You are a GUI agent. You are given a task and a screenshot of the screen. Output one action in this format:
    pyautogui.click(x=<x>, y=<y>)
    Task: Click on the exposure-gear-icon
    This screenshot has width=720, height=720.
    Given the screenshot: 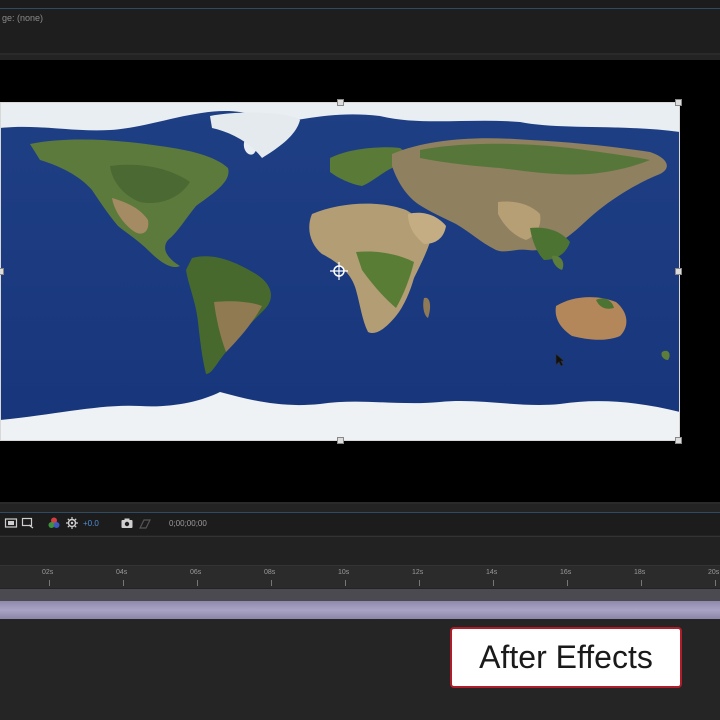 What is the action you would take?
    pyautogui.click(x=72, y=523)
    